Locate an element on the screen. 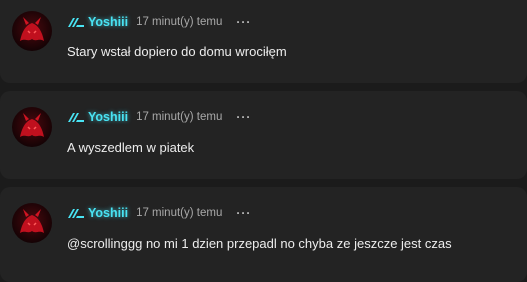 The image size is (527, 282). comment-text: A wyszedlem w piatek is located at coordinates (131, 147).